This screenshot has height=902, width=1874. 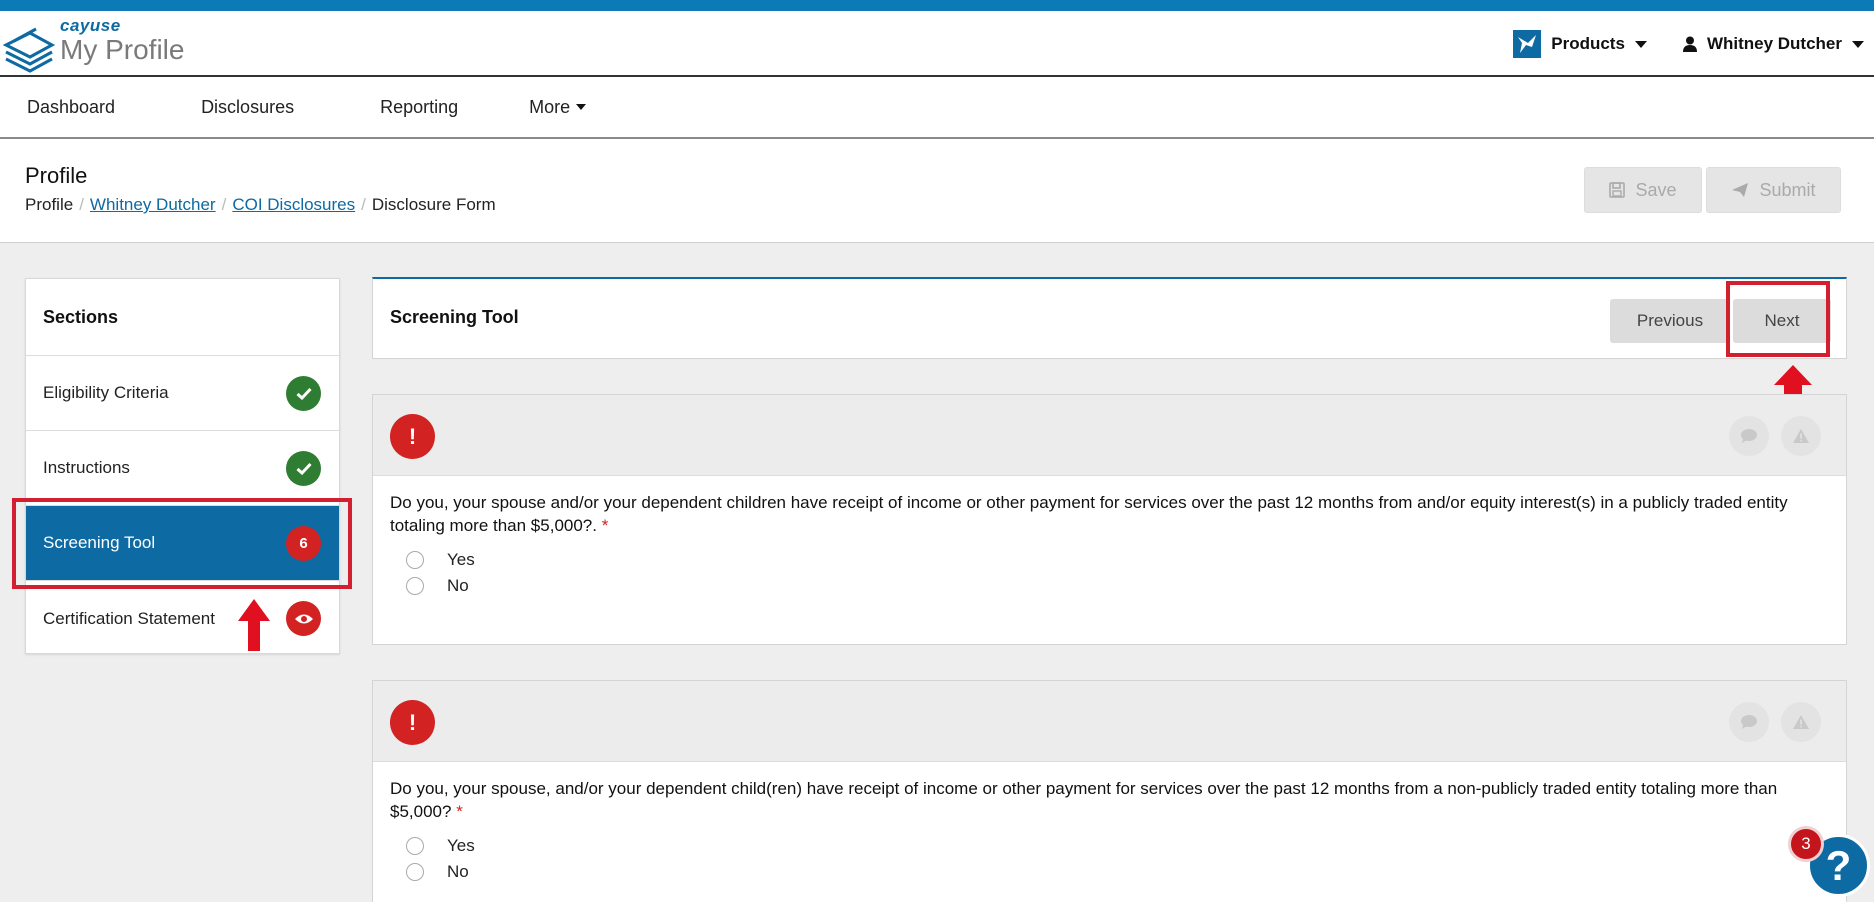 I want to click on products-icon, so click(x=1527, y=44).